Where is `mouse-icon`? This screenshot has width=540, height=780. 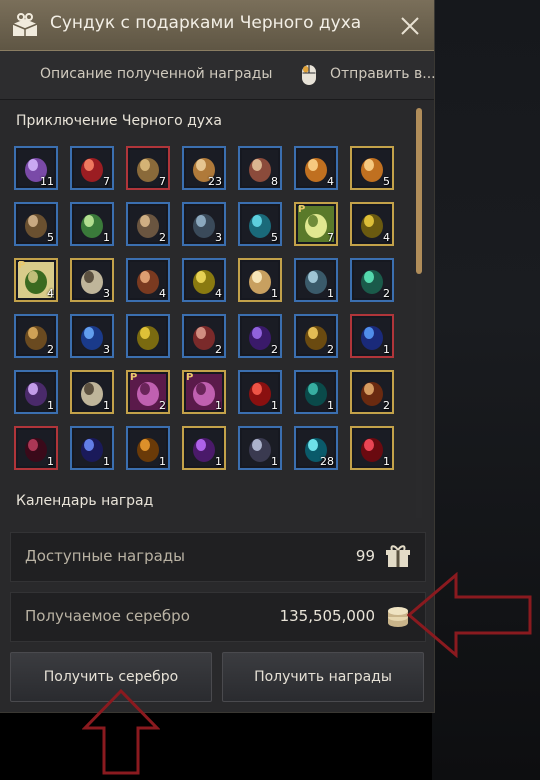
mouse-icon is located at coordinates (309, 75).